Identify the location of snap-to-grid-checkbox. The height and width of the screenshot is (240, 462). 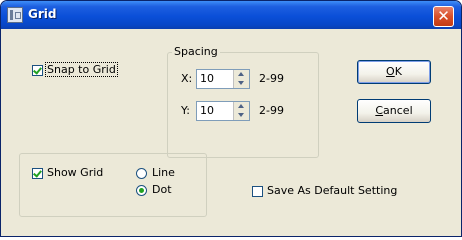
(37, 70).